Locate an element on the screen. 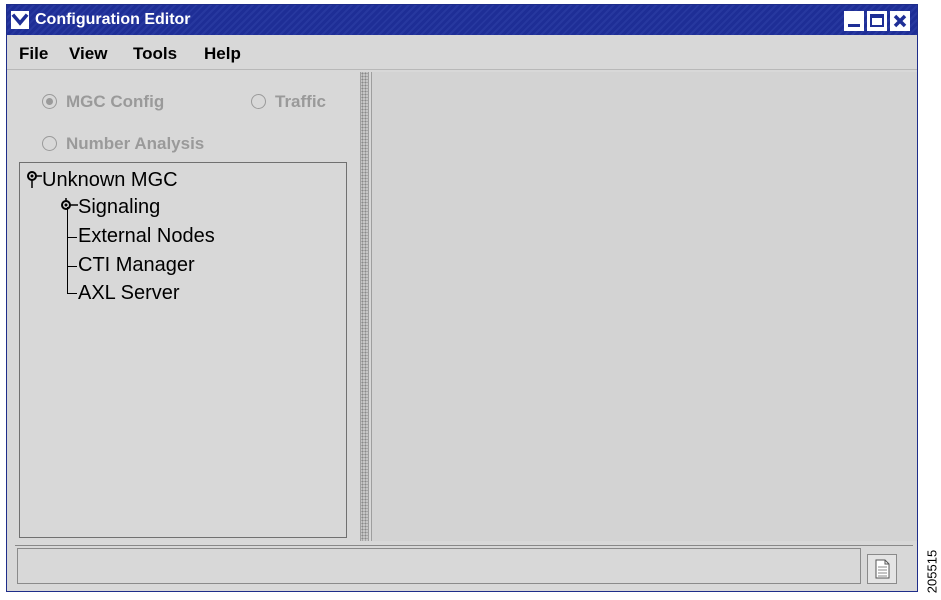  radio-traffic: Traffic is located at coordinates (288, 102).